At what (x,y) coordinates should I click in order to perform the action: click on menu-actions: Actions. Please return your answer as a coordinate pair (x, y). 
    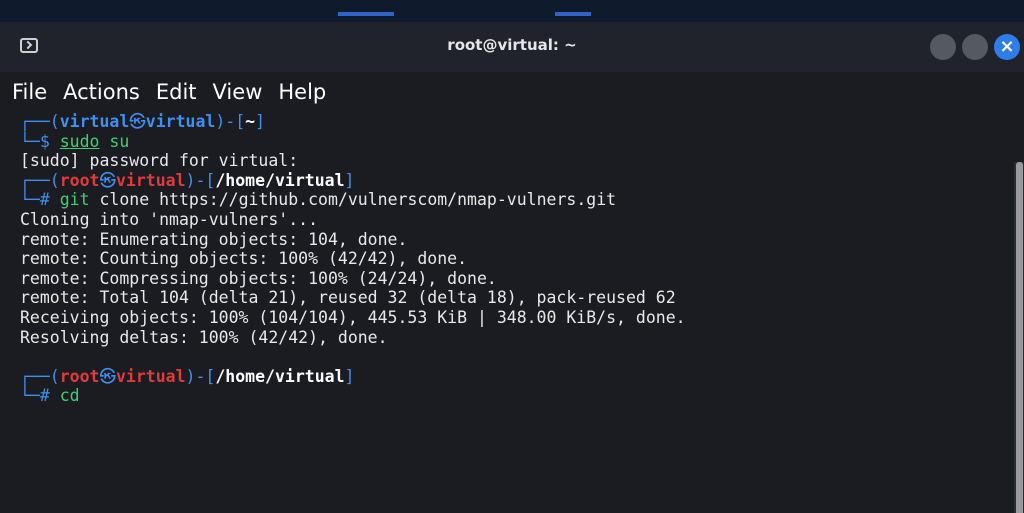
    Looking at the image, I should click on (101, 92).